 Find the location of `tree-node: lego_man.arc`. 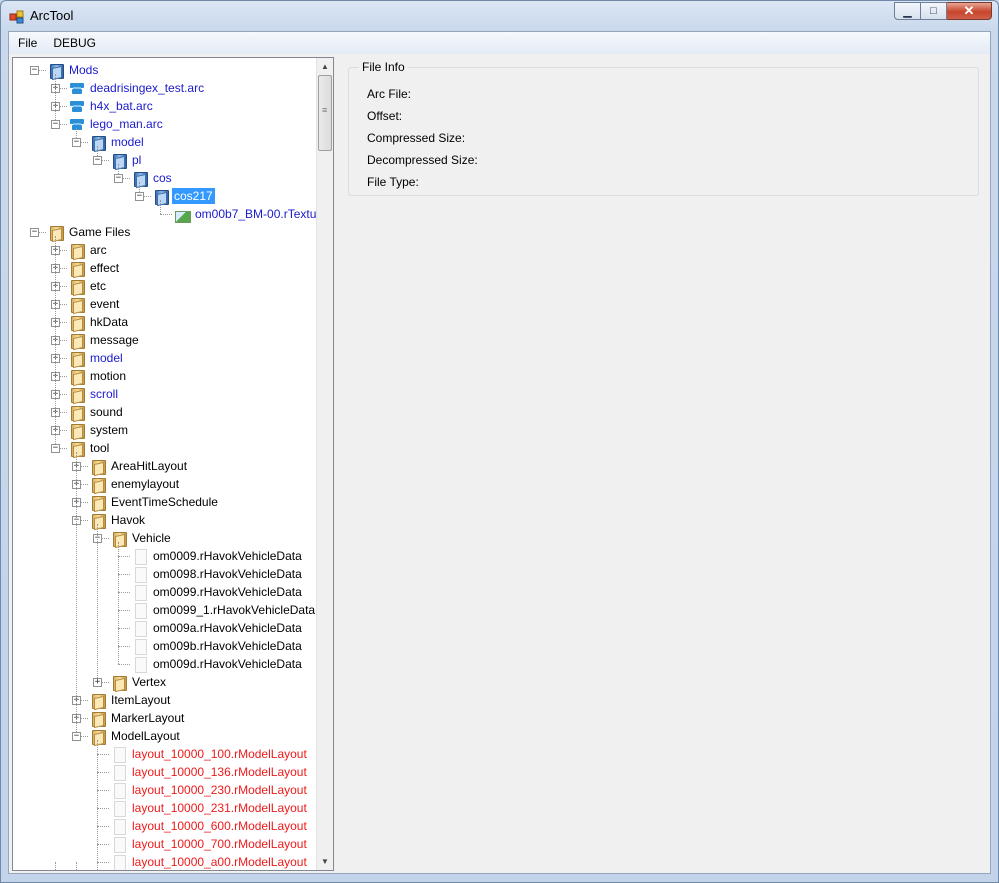

tree-node: lego_man.arc is located at coordinates (117, 124).